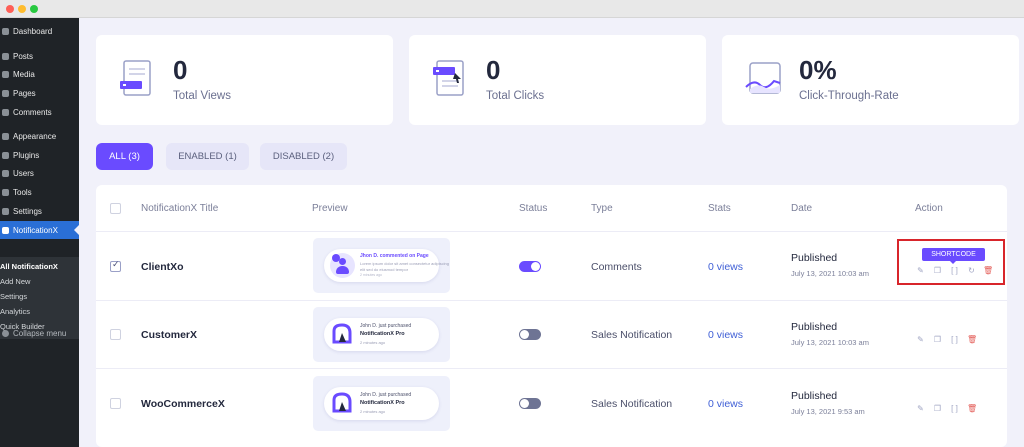 This screenshot has height=447, width=1024. I want to click on stat-card-total-views: 0 Total Views, so click(244, 80).